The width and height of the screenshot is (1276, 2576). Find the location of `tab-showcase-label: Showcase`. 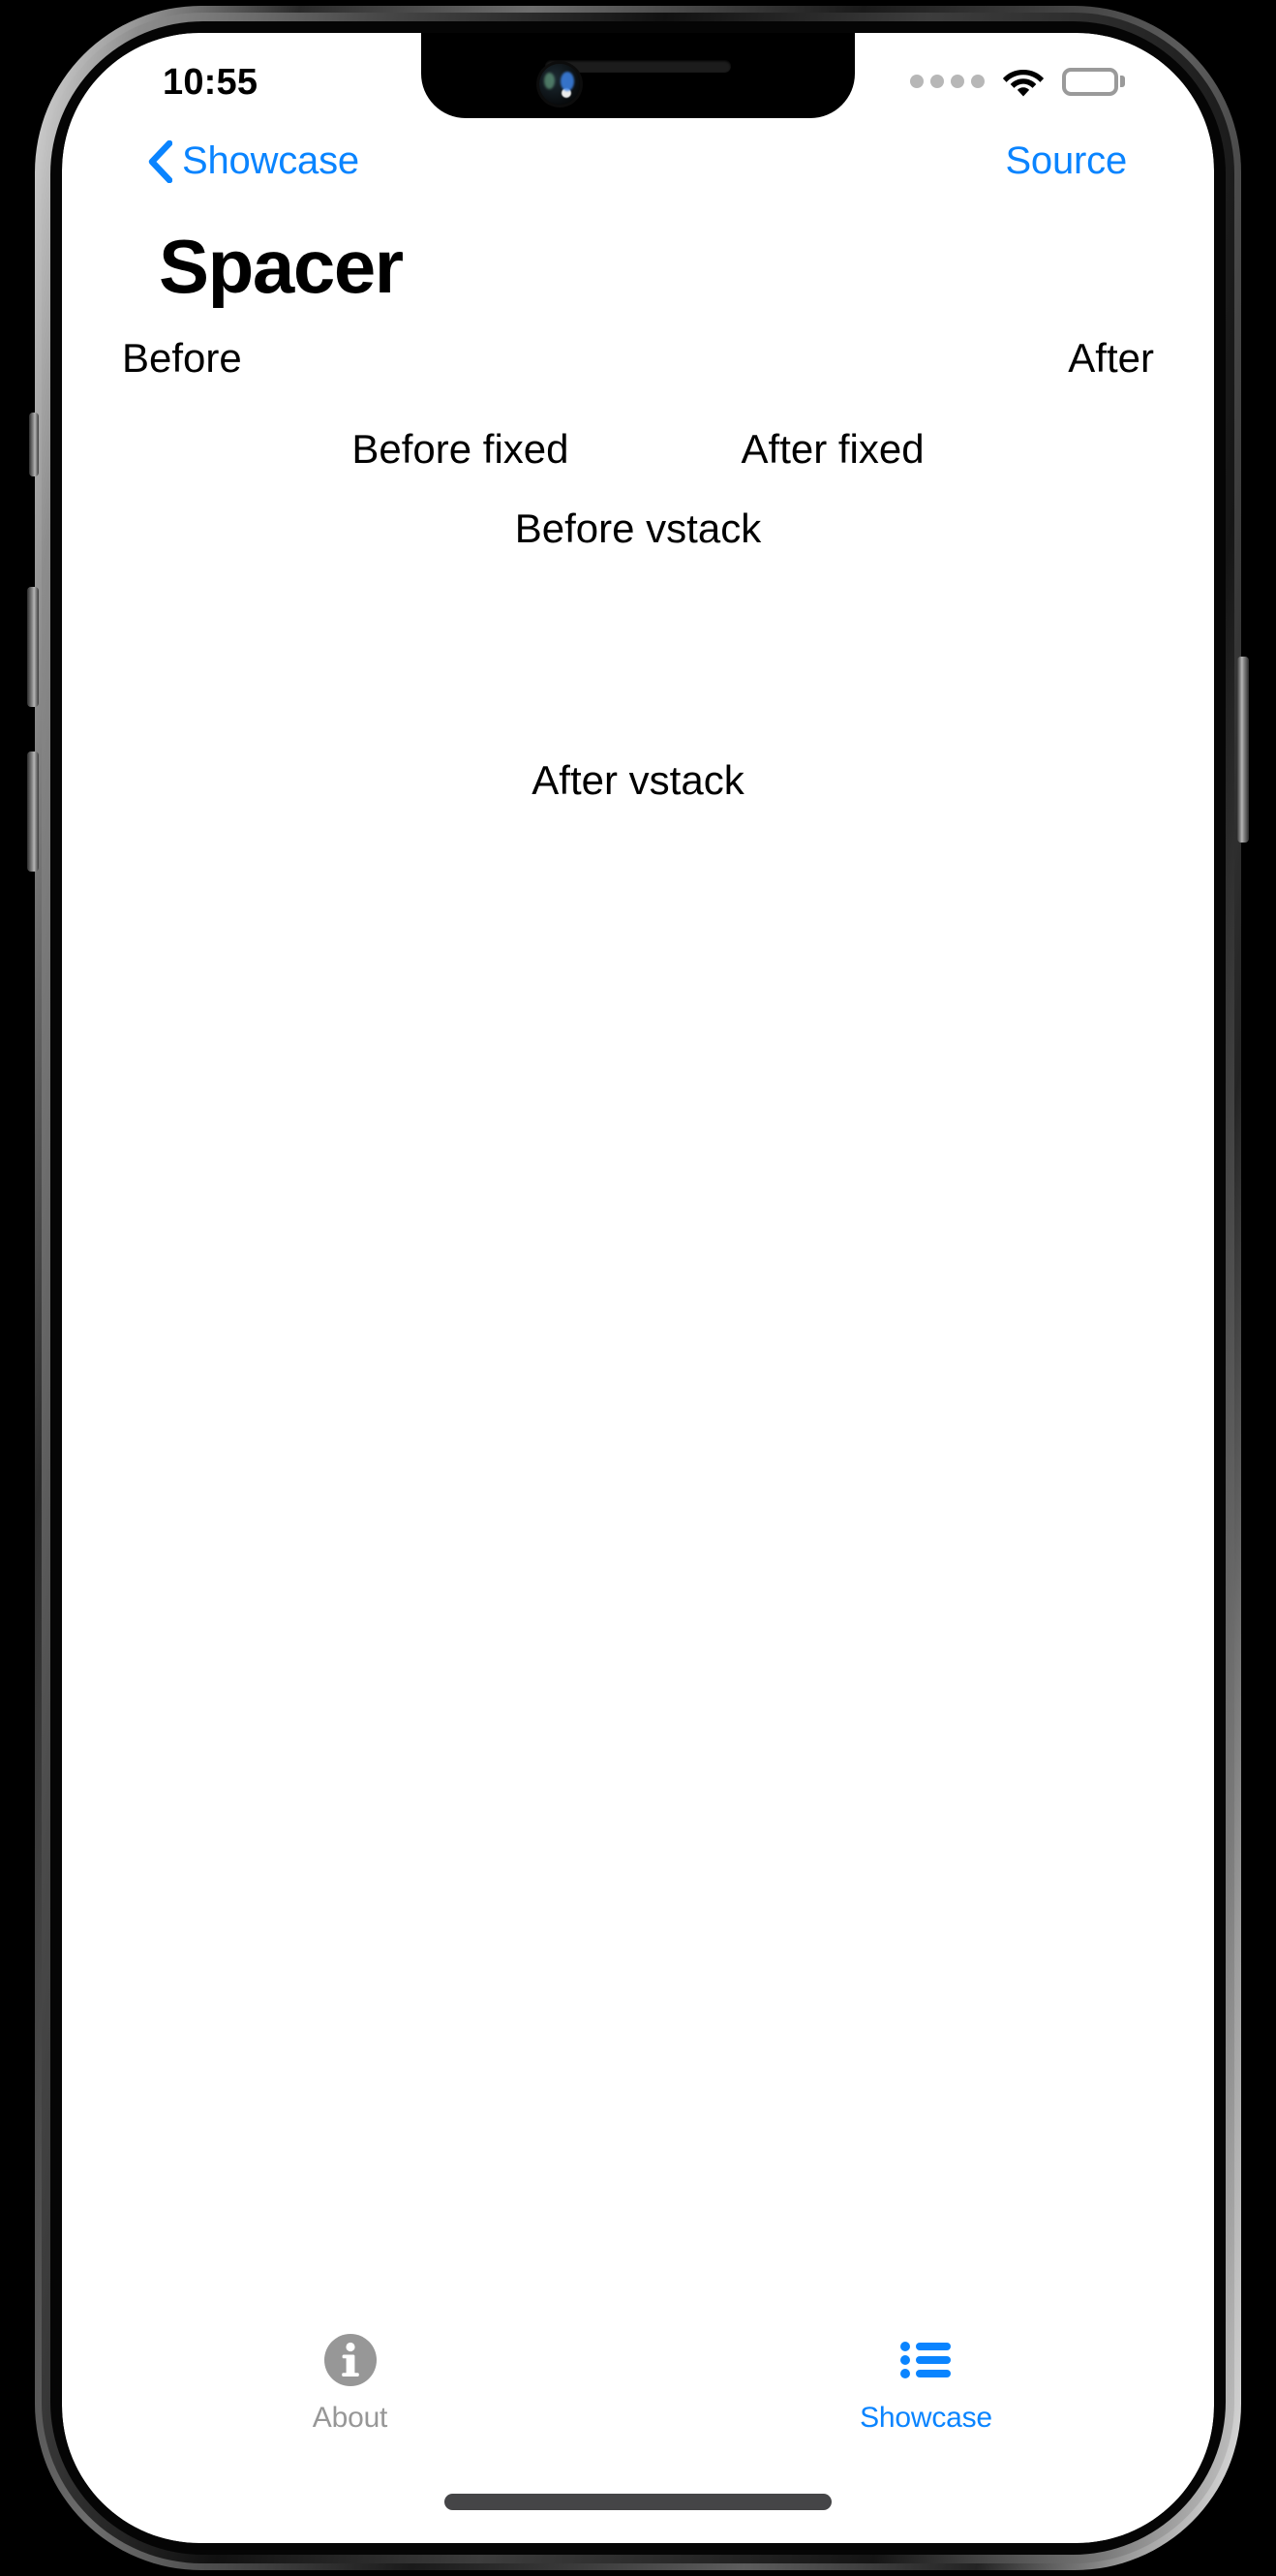

tab-showcase-label: Showcase is located at coordinates (926, 2418).